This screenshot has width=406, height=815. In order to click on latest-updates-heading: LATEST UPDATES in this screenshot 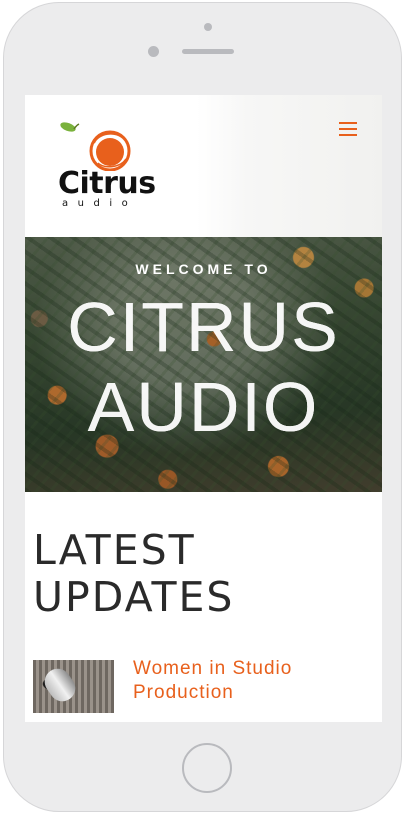, I will do `click(203, 574)`.